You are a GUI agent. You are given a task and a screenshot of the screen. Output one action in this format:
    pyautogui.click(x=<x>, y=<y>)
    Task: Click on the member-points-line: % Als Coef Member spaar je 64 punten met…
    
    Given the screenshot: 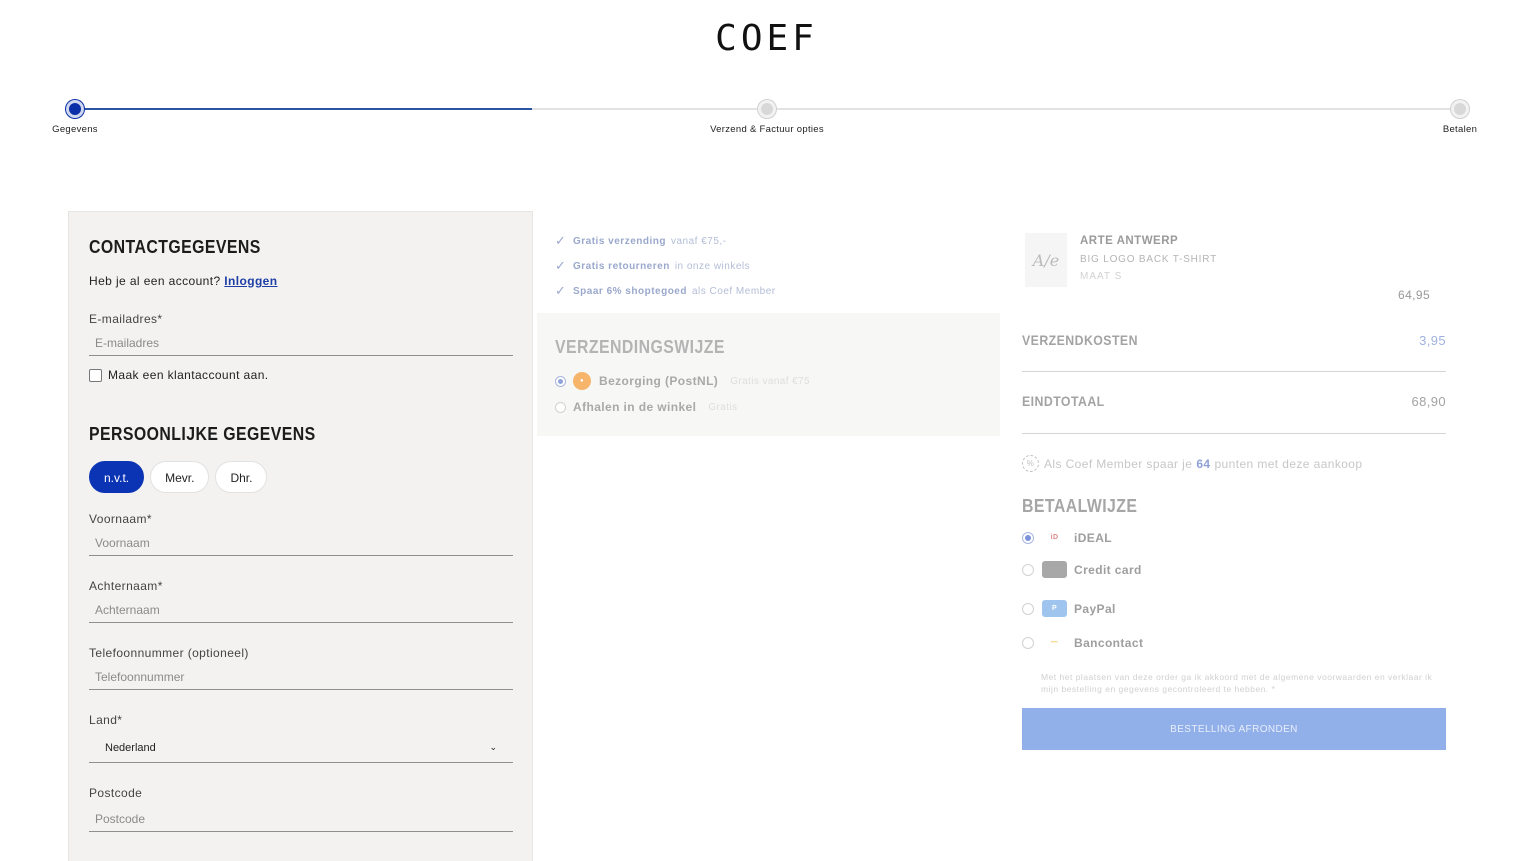 What is the action you would take?
    pyautogui.click(x=1192, y=463)
    